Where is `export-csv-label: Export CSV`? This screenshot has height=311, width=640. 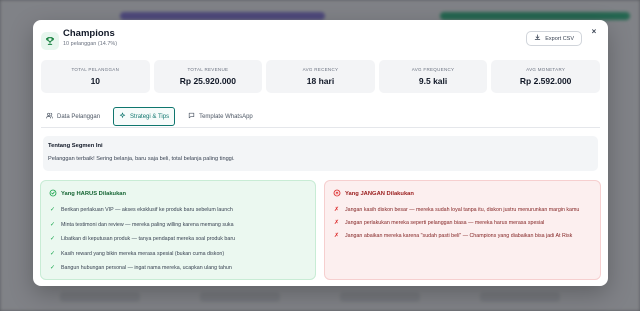 export-csv-label: Export CSV is located at coordinates (559, 38).